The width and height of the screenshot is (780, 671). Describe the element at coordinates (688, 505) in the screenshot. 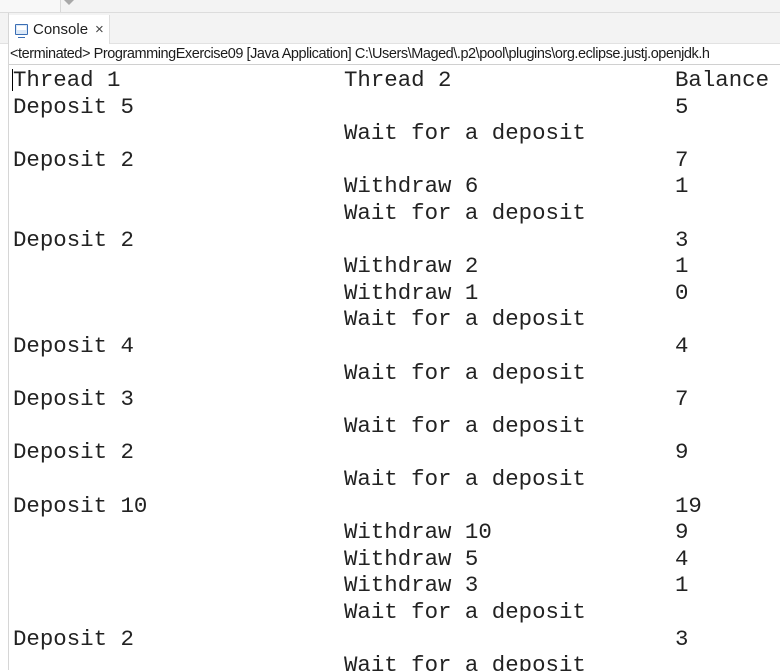

I see `balance-cell: 19` at that location.